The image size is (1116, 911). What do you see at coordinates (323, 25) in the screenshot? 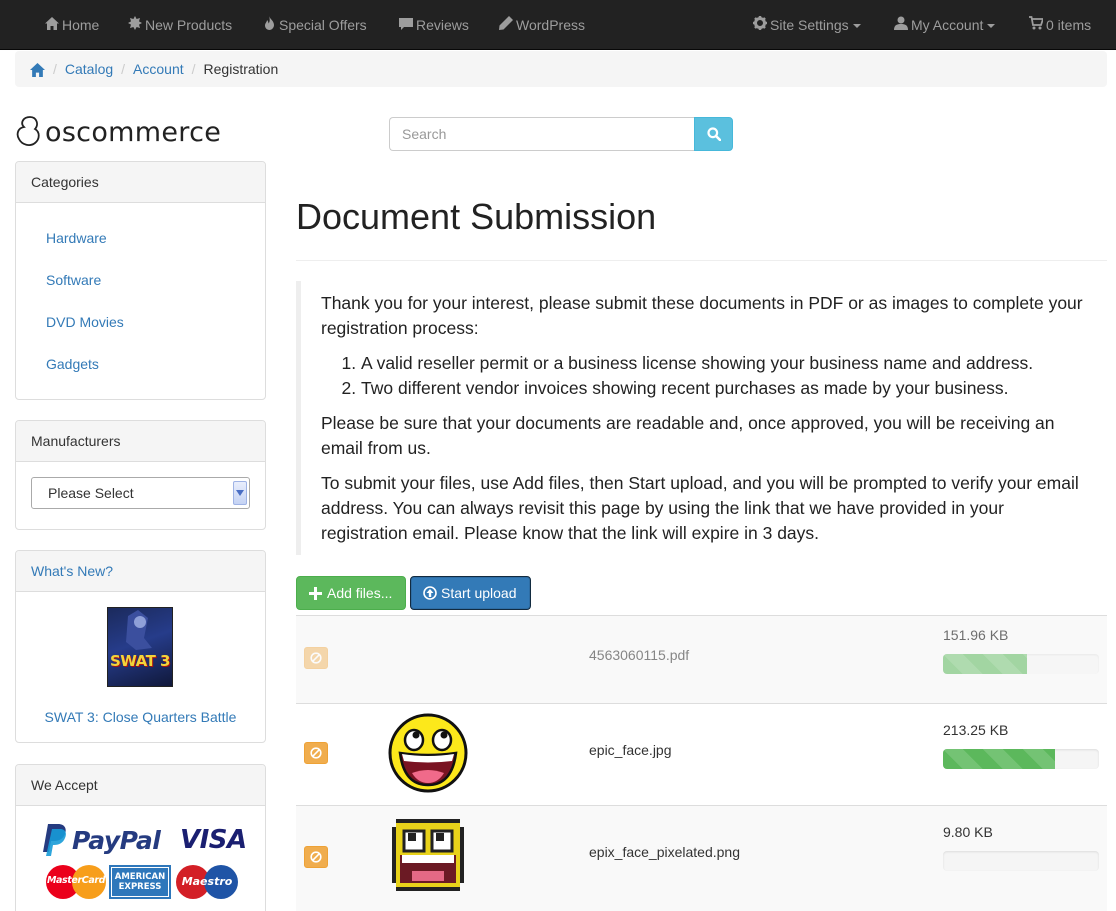
I see `nav-special-offers-label: Special Offers` at bounding box center [323, 25].